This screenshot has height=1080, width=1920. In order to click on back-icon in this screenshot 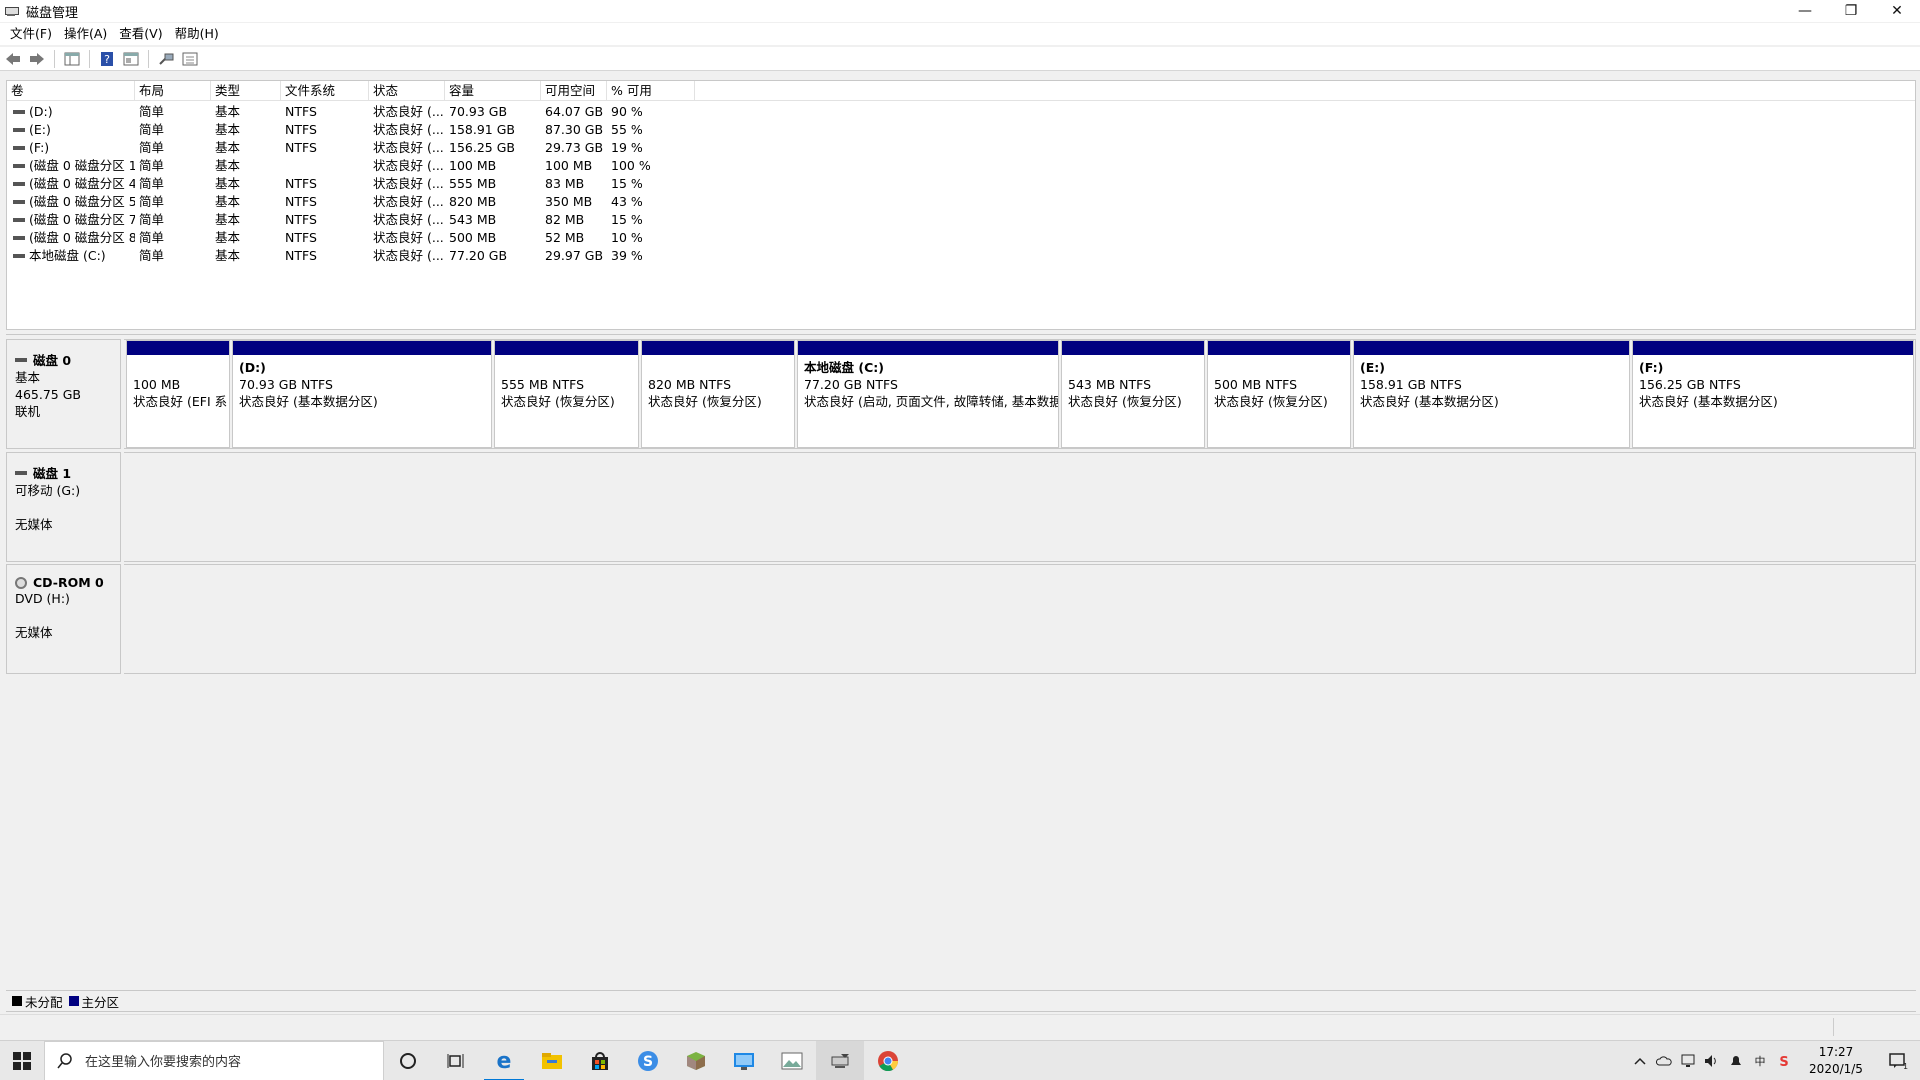, I will do `click(13, 59)`.